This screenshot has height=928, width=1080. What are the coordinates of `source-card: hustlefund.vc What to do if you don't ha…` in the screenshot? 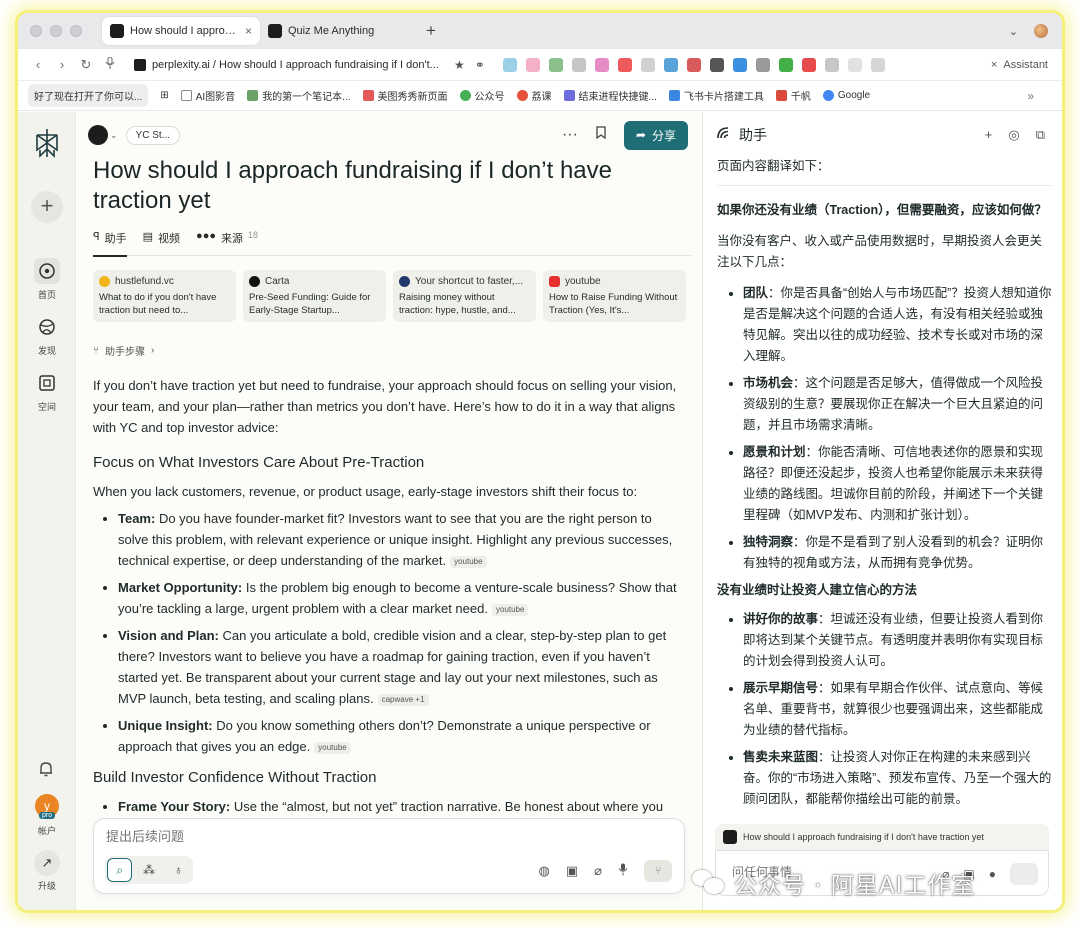 It's located at (164, 296).